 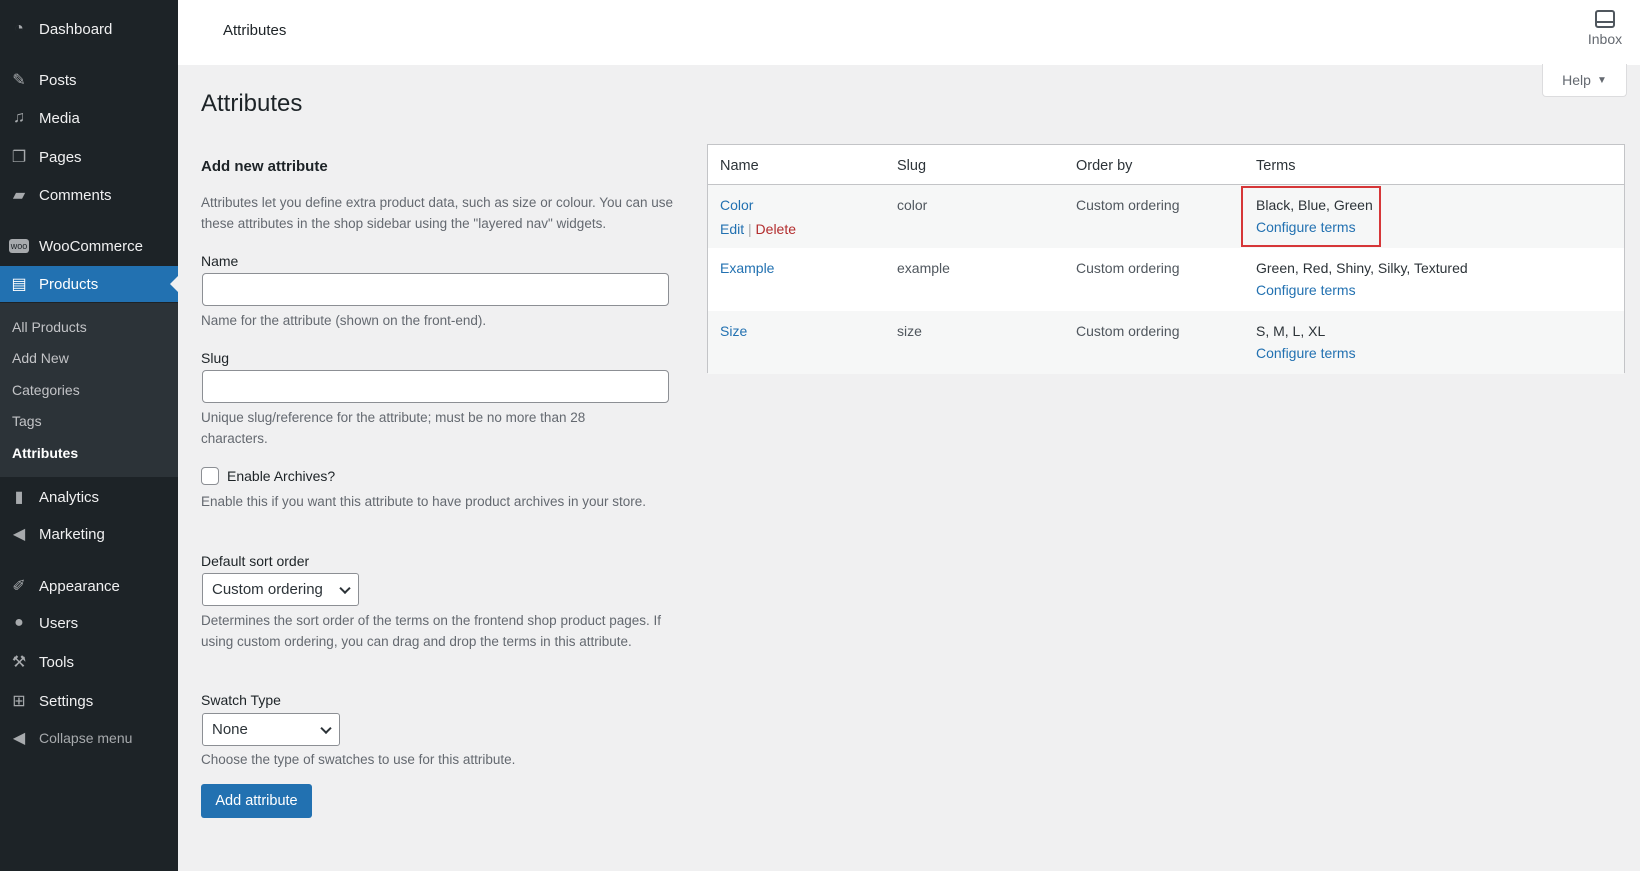 I want to click on swatch-type-select: None, so click(x=271, y=729).